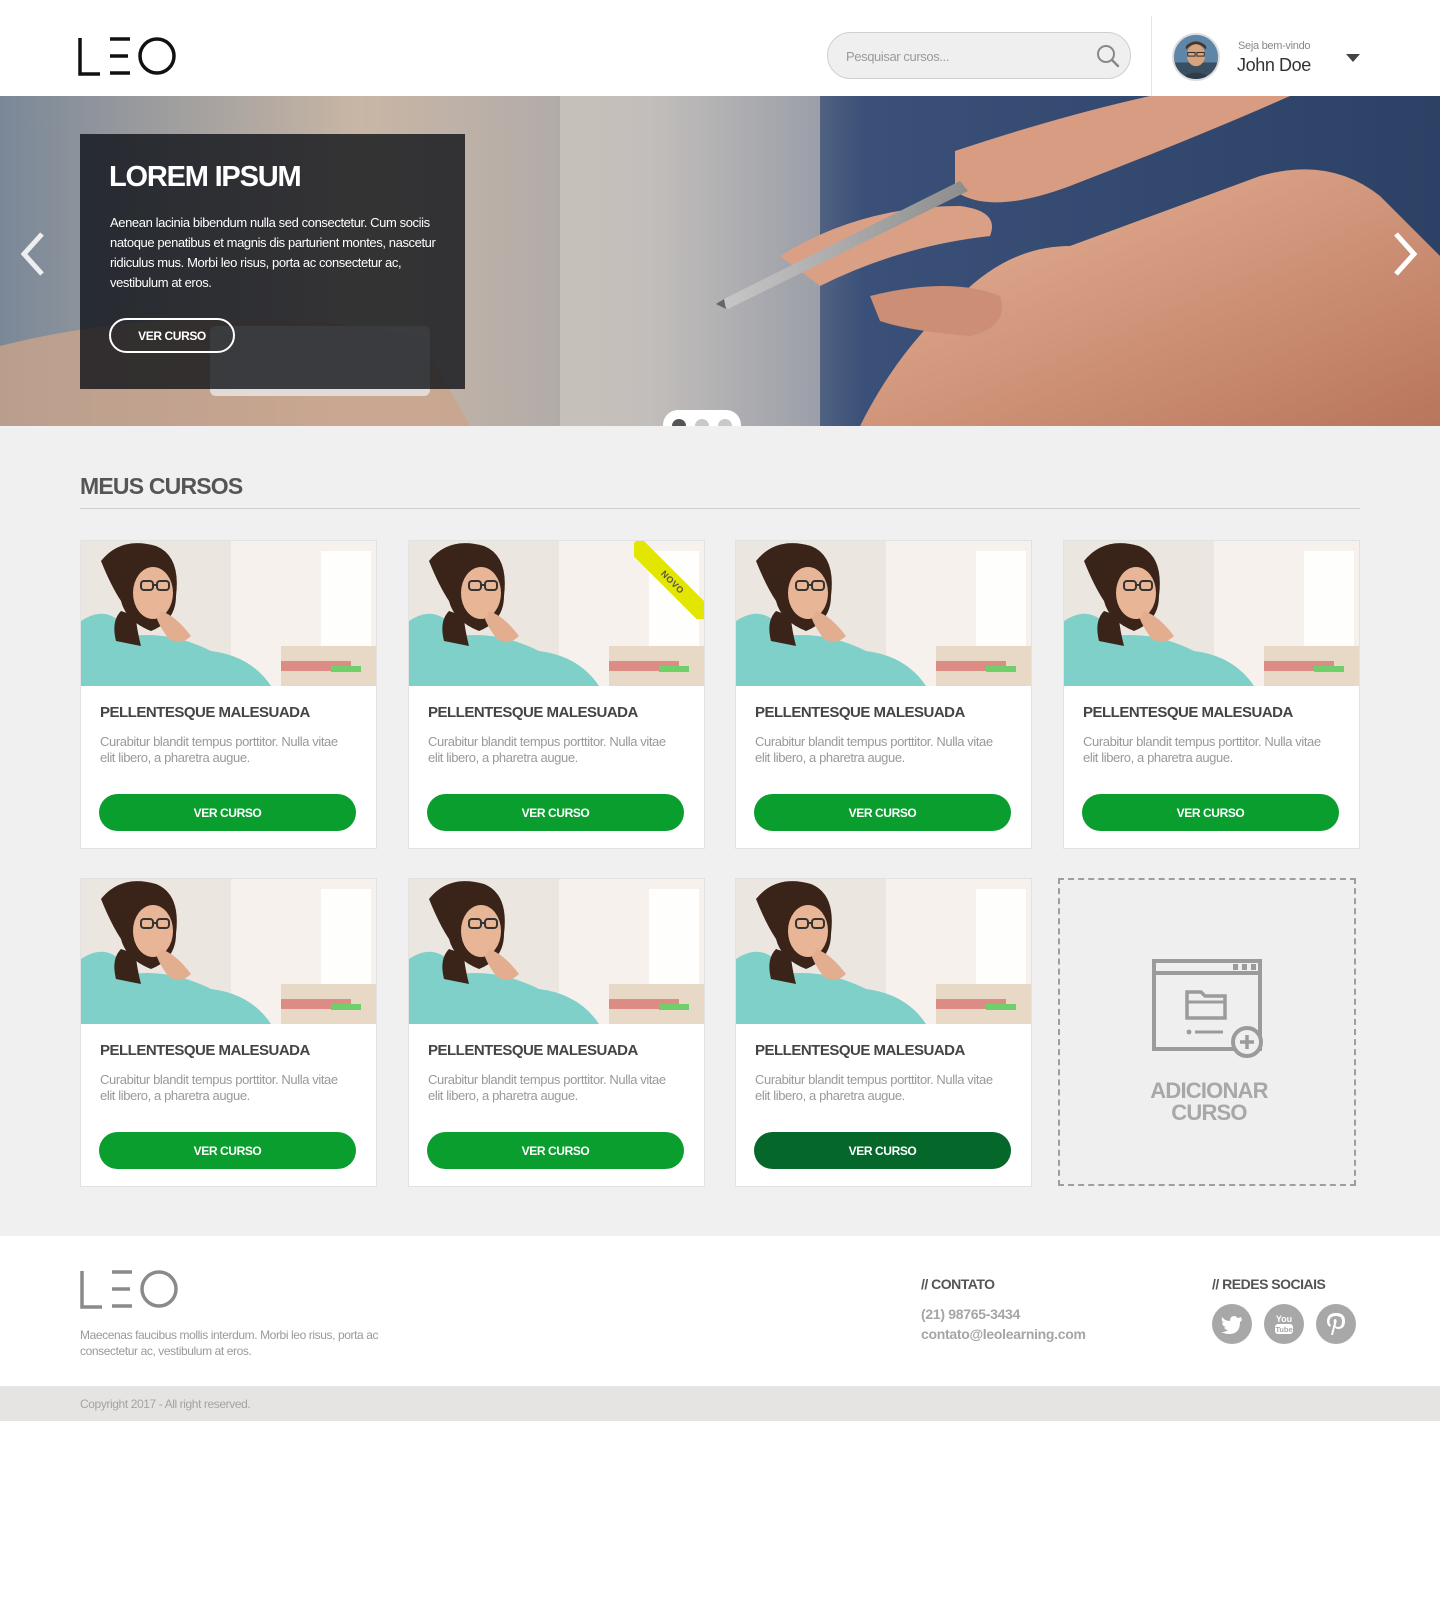 This screenshot has height=1612, width=1440. I want to click on chevron-right-icon, so click(1405, 254).